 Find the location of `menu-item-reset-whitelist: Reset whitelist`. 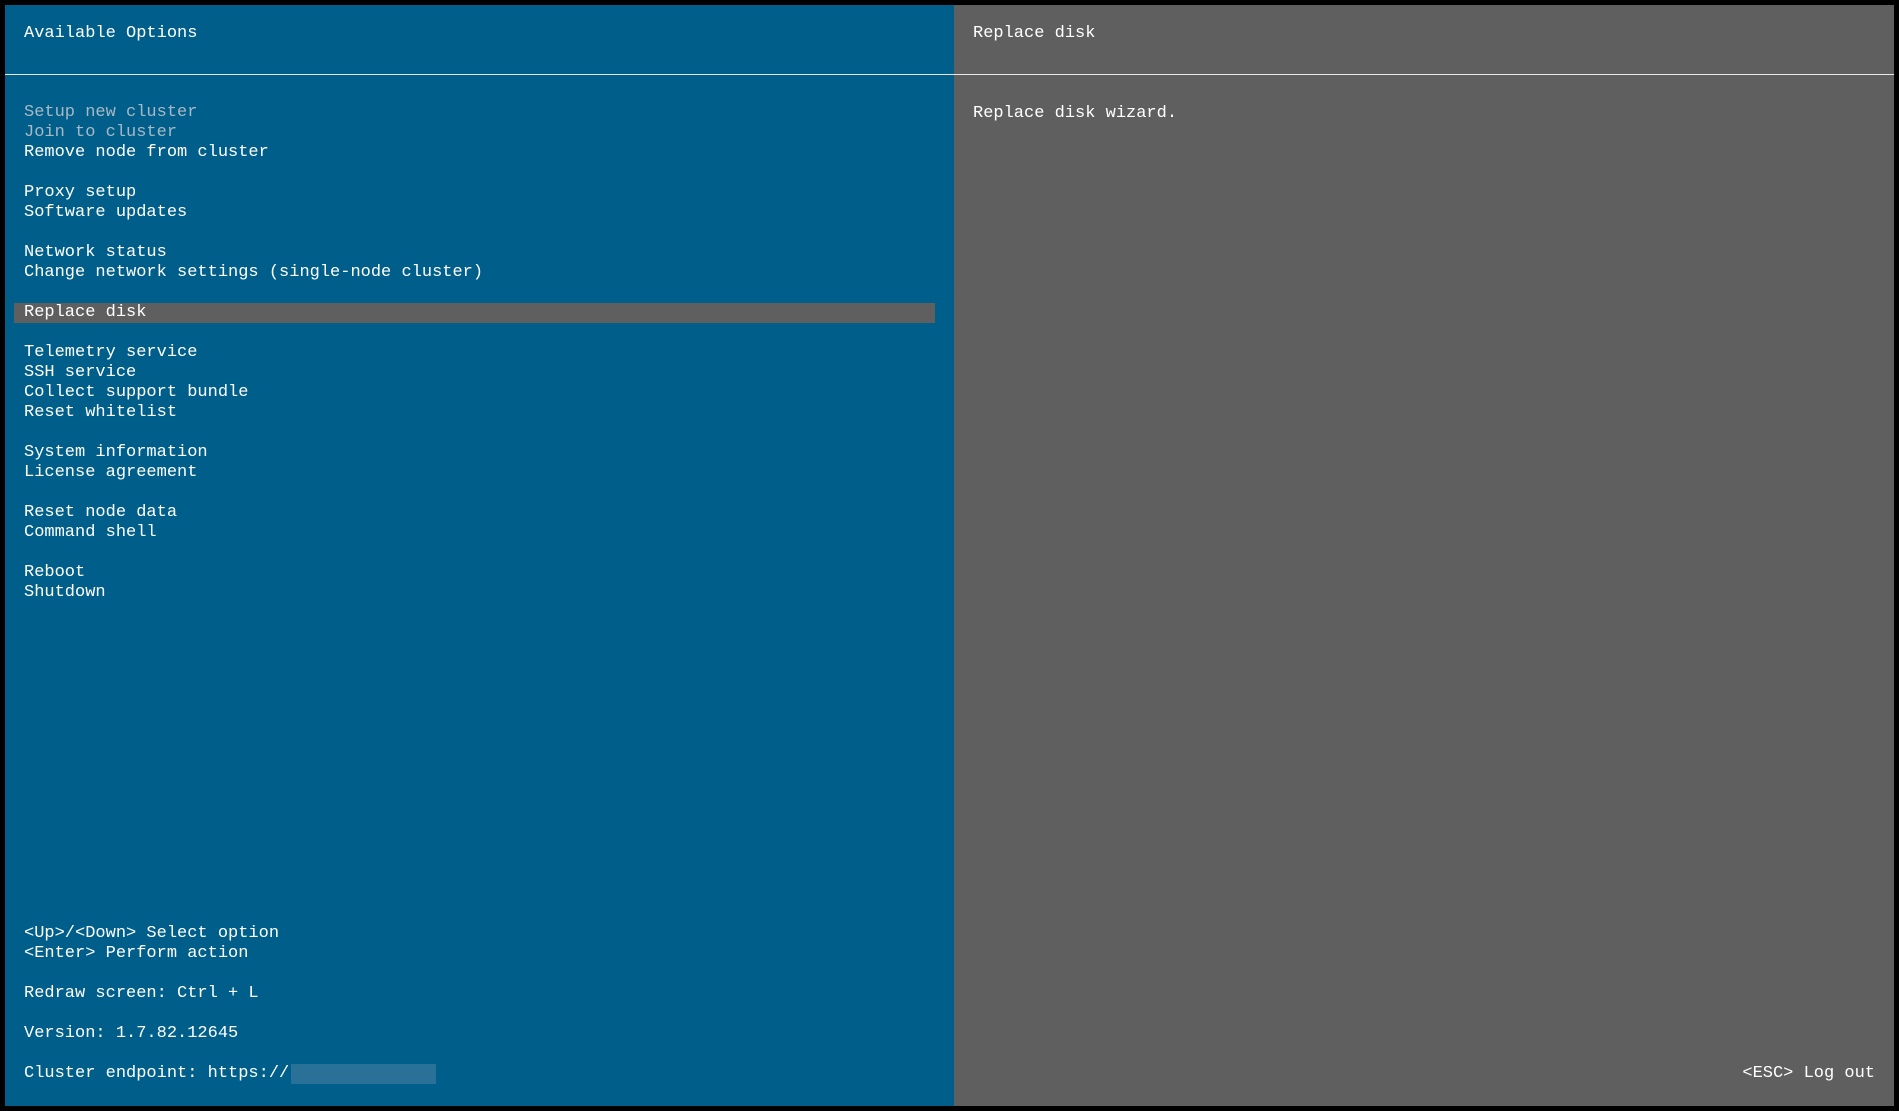

menu-item-reset-whitelist: Reset whitelist is located at coordinates (474, 413).